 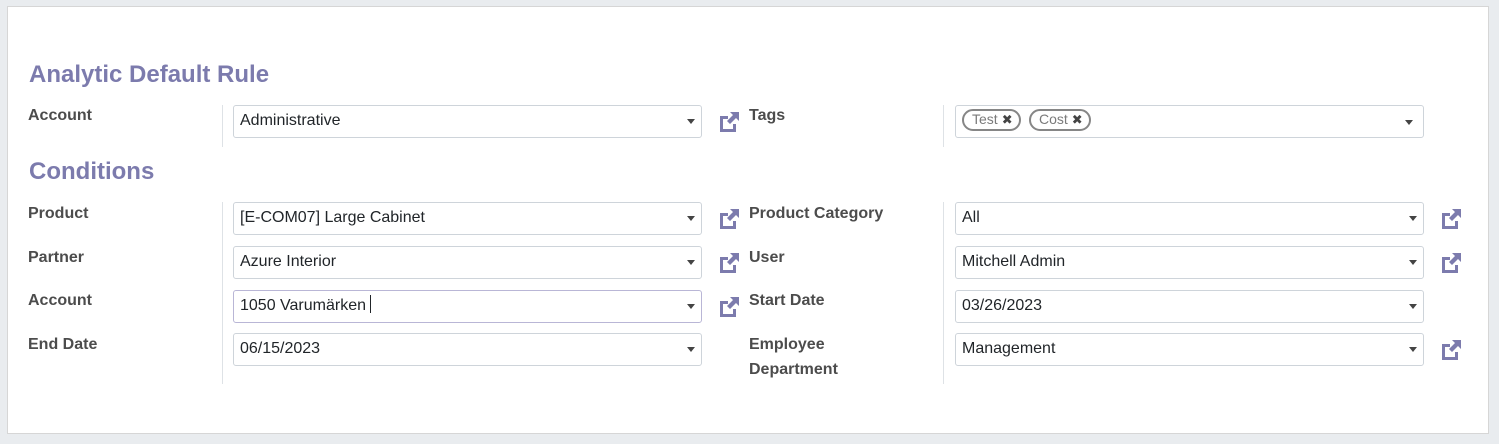 What do you see at coordinates (290, 120) in the screenshot?
I see `account-value: Administrative` at bounding box center [290, 120].